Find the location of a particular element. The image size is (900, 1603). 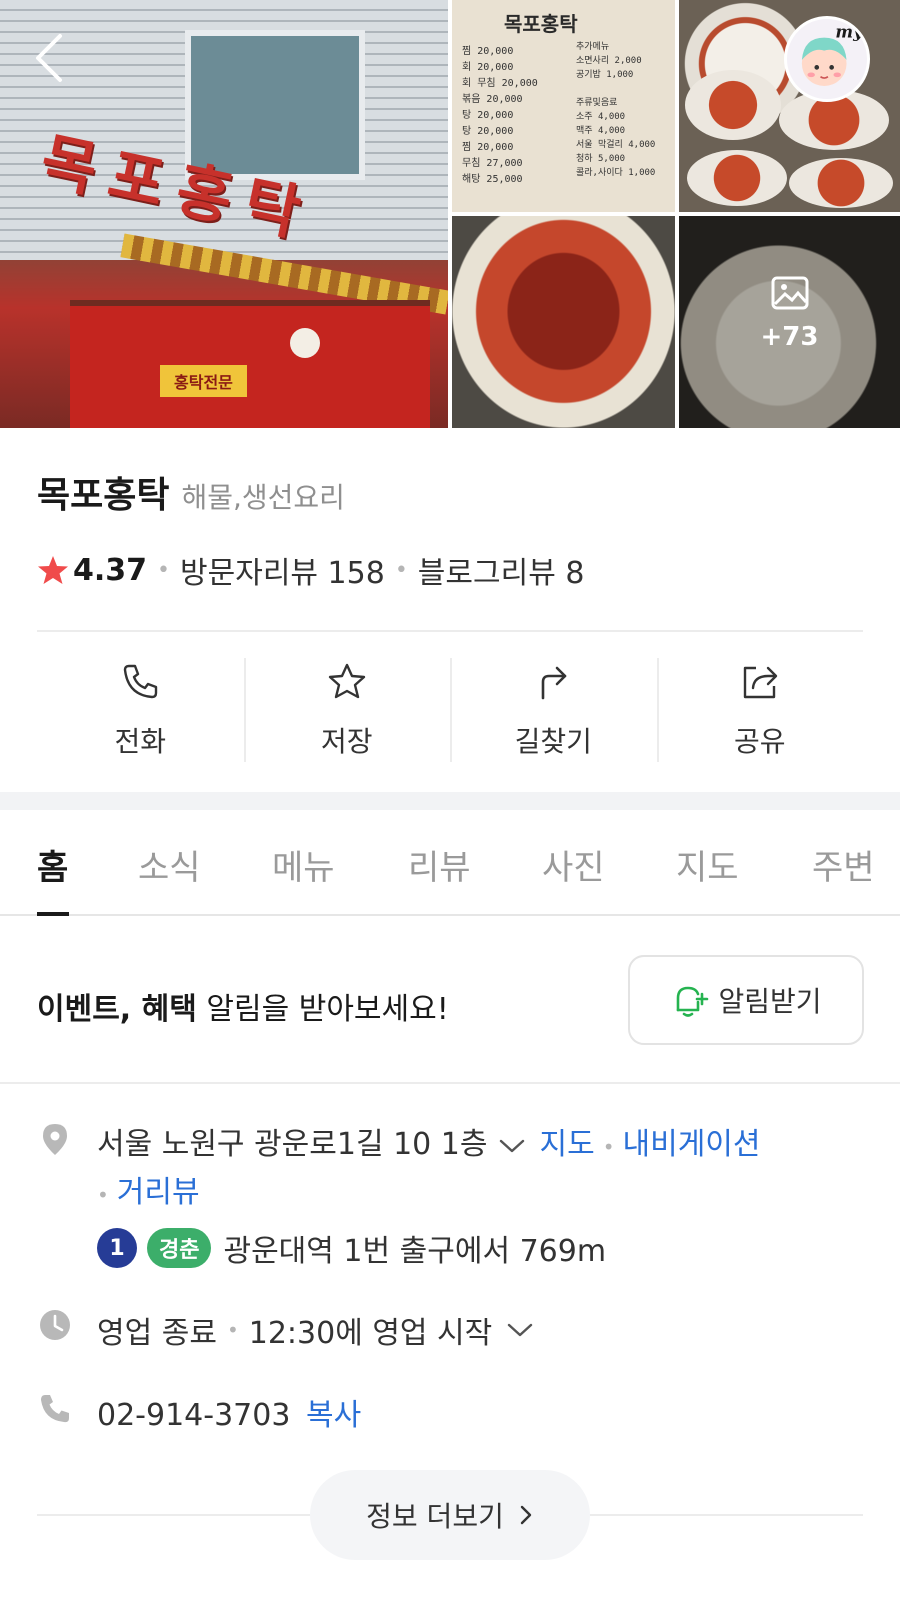

chevron-right-icon is located at coordinates (526, 1515).